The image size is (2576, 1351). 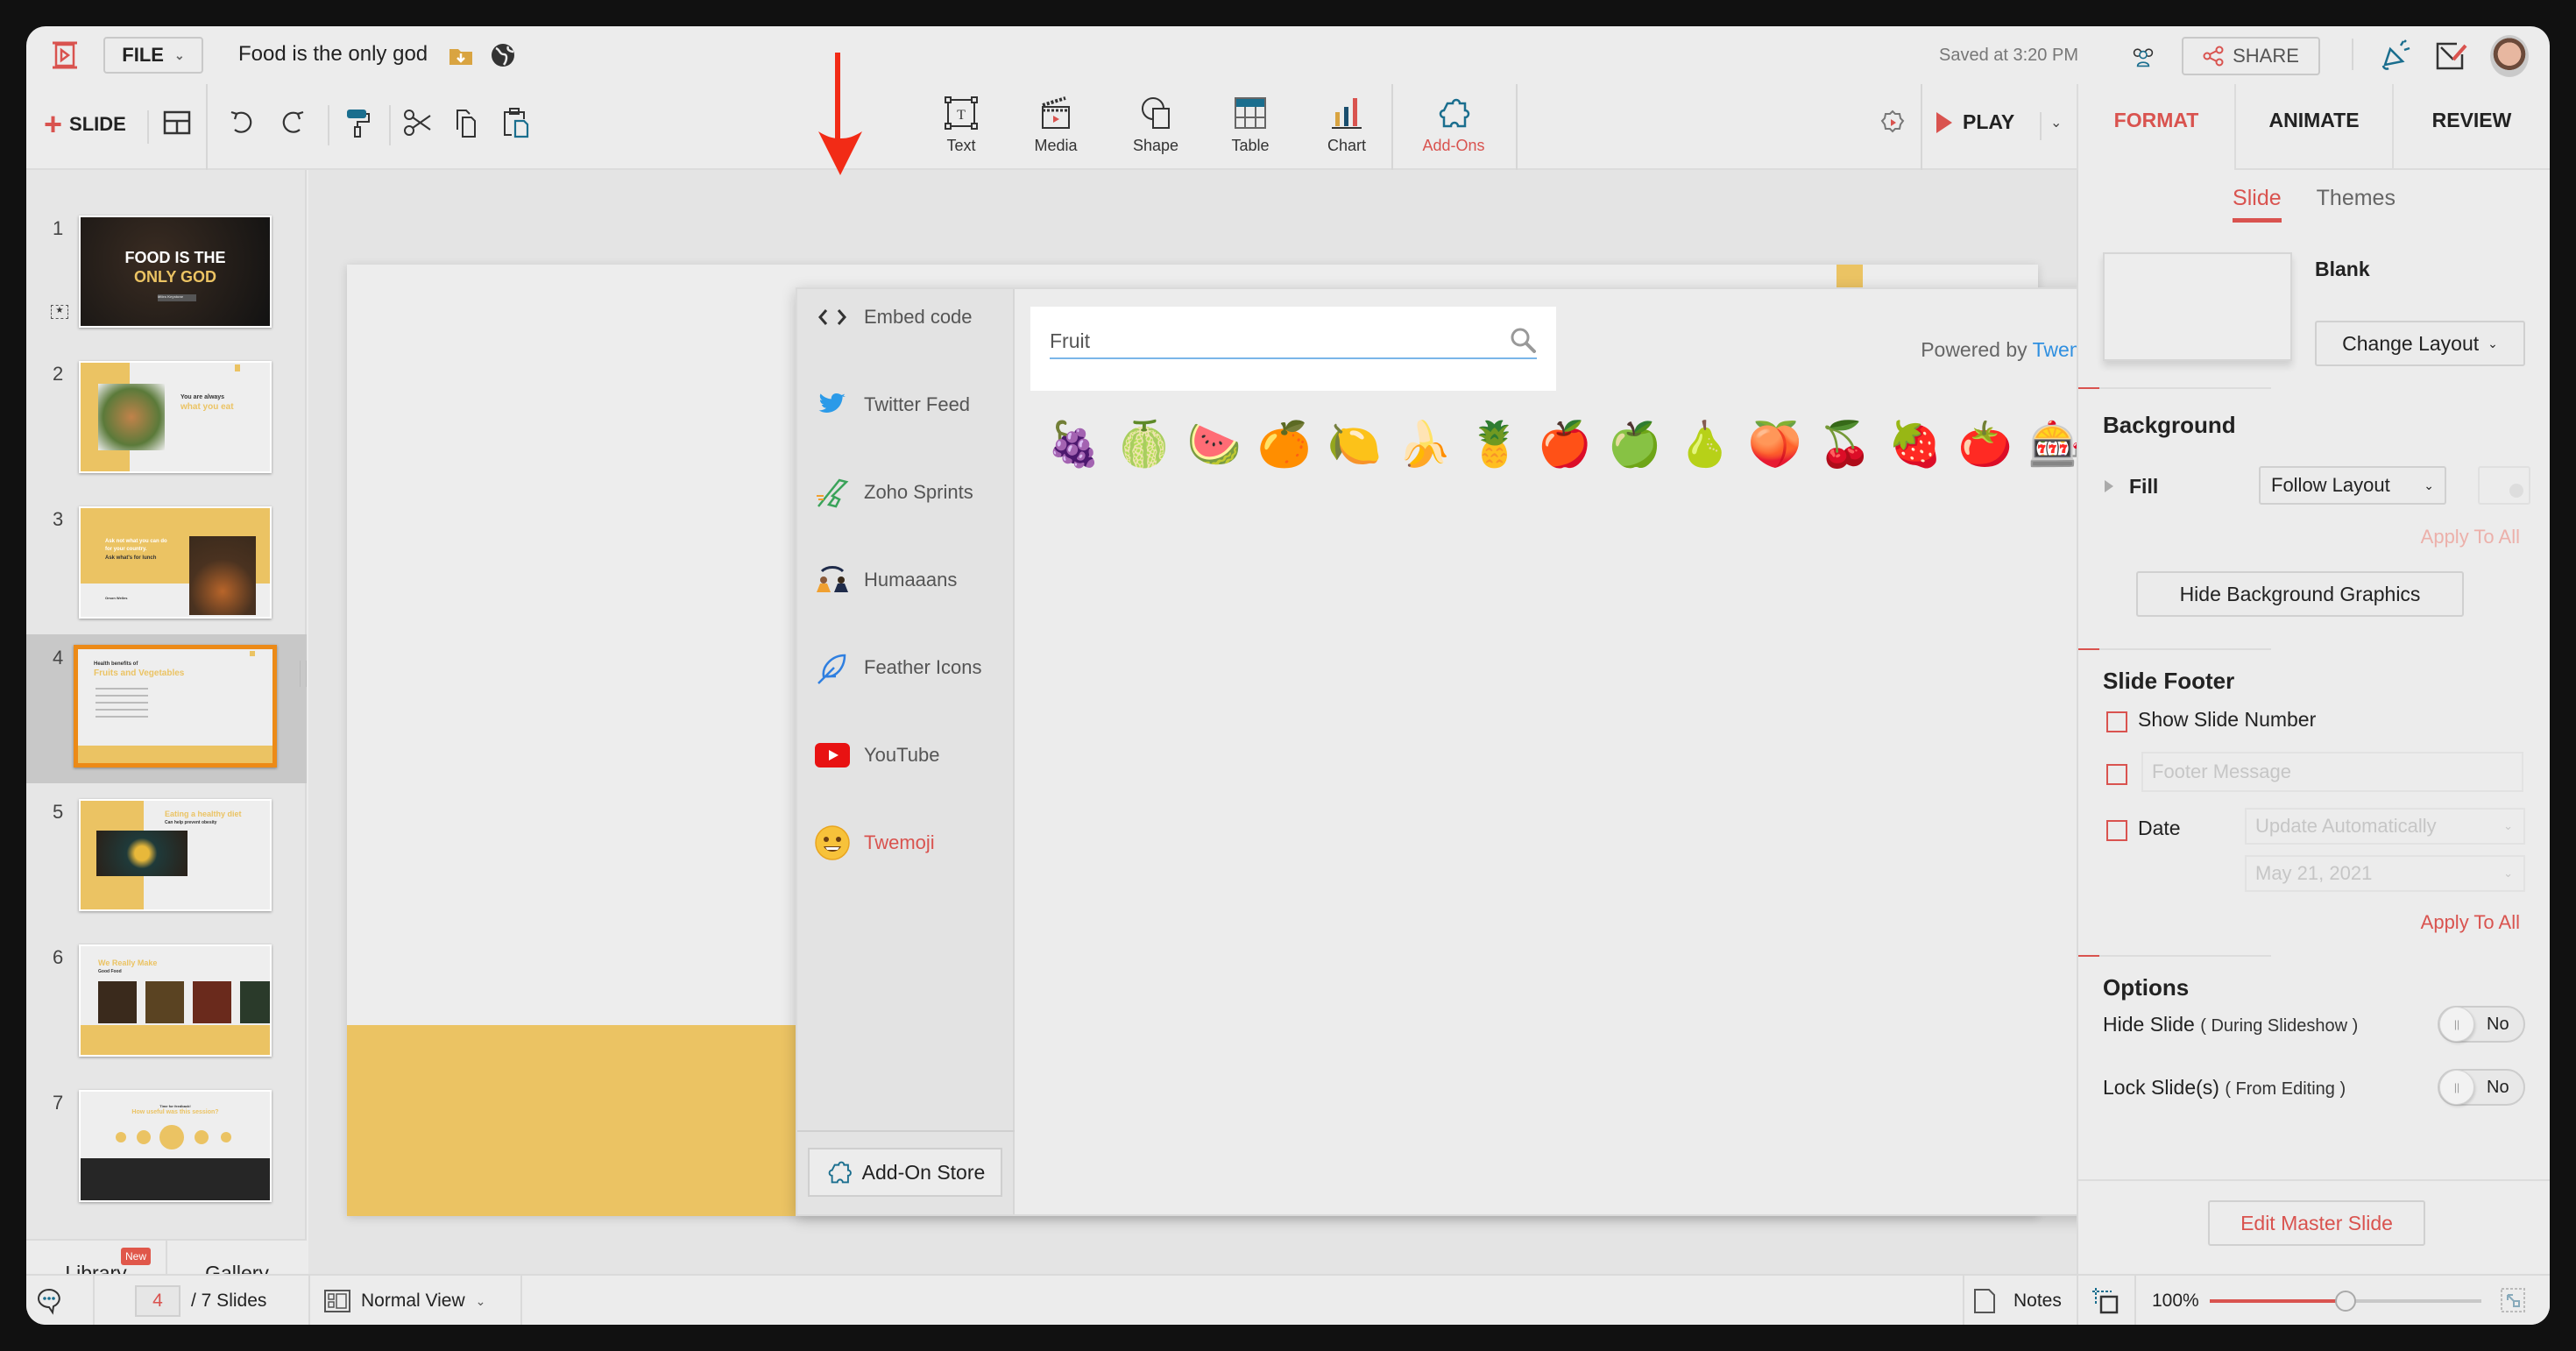 I want to click on fill-color-picker, so click(x=2504, y=485).